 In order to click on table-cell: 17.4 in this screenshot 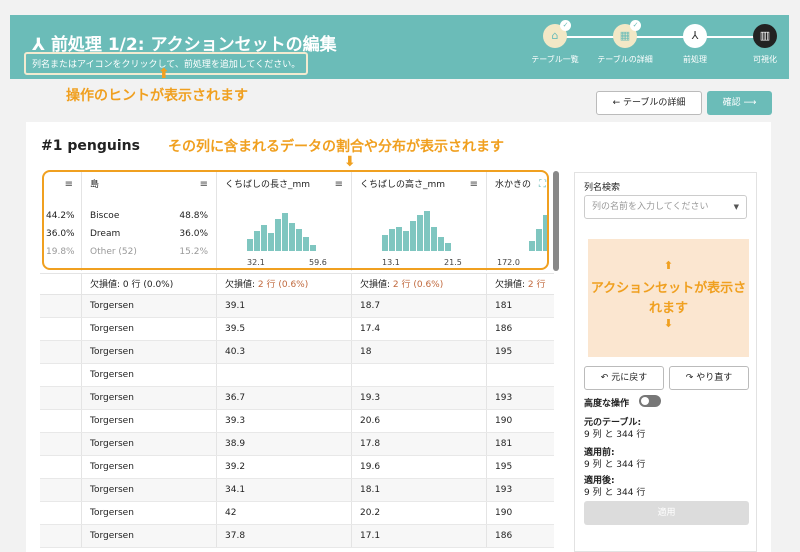, I will do `click(419, 329)`.